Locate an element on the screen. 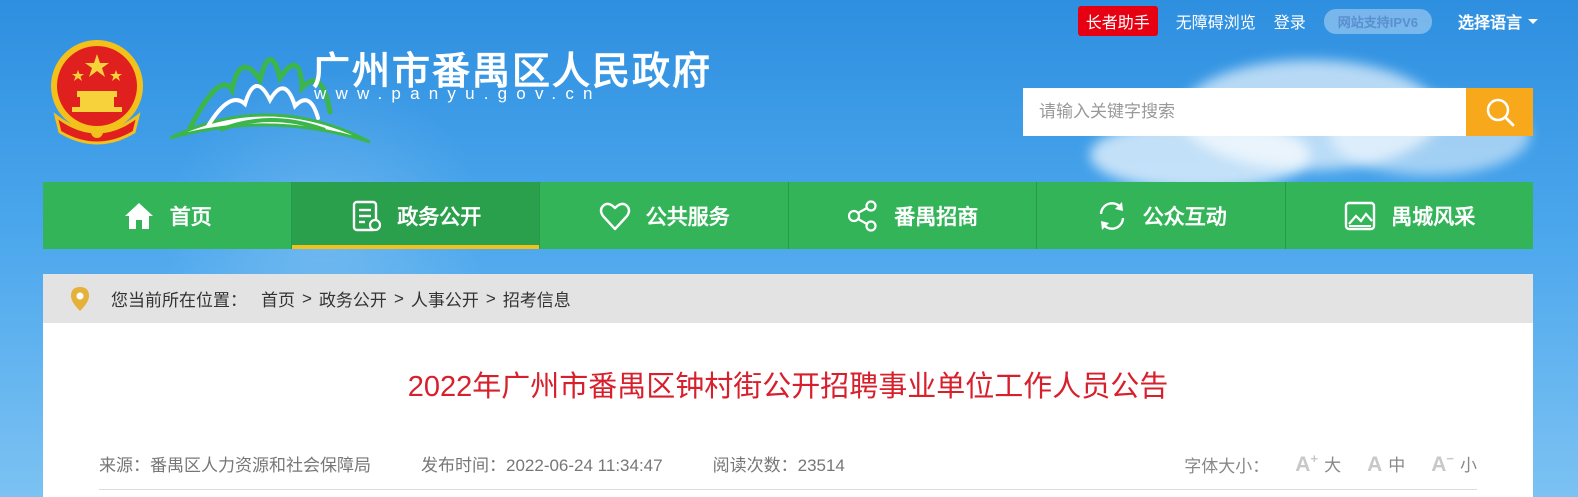  nav-item-city-scenery: 禺城风采 is located at coordinates (1410, 215).